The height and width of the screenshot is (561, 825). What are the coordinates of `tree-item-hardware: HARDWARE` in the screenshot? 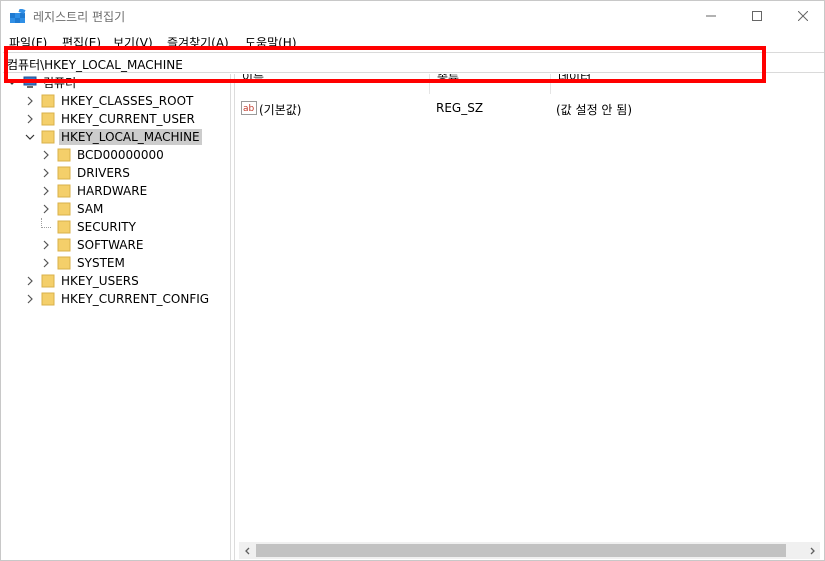 It's located at (95, 191).